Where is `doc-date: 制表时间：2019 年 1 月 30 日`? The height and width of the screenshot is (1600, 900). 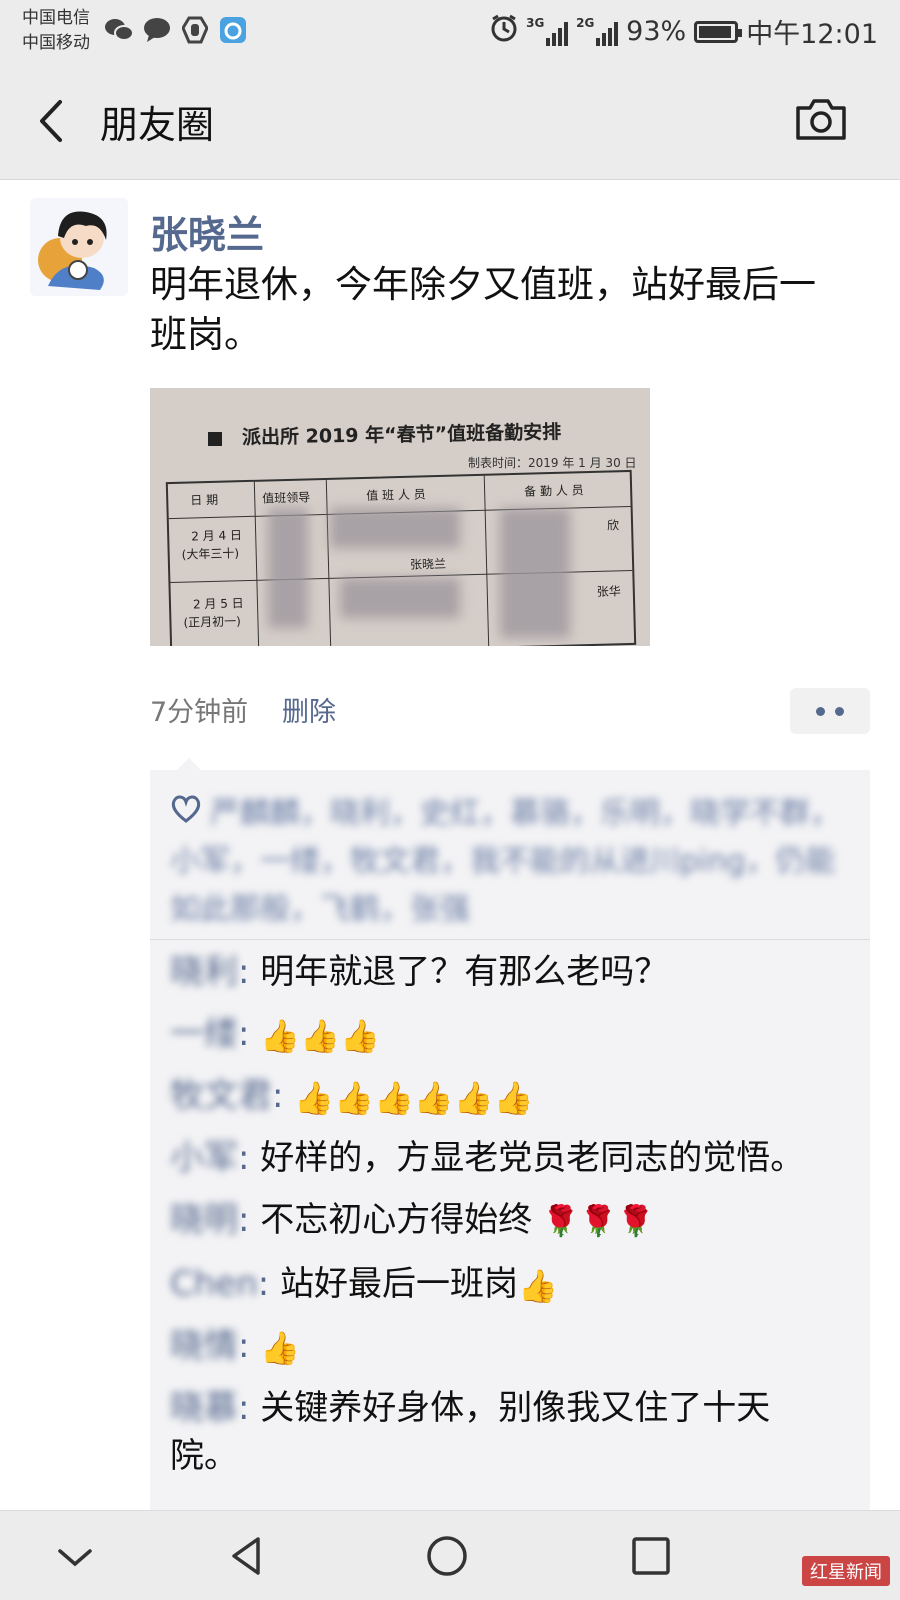 doc-date: 制表时间：2019 年 1 月 30 日 is located at coordinates (552, 463).